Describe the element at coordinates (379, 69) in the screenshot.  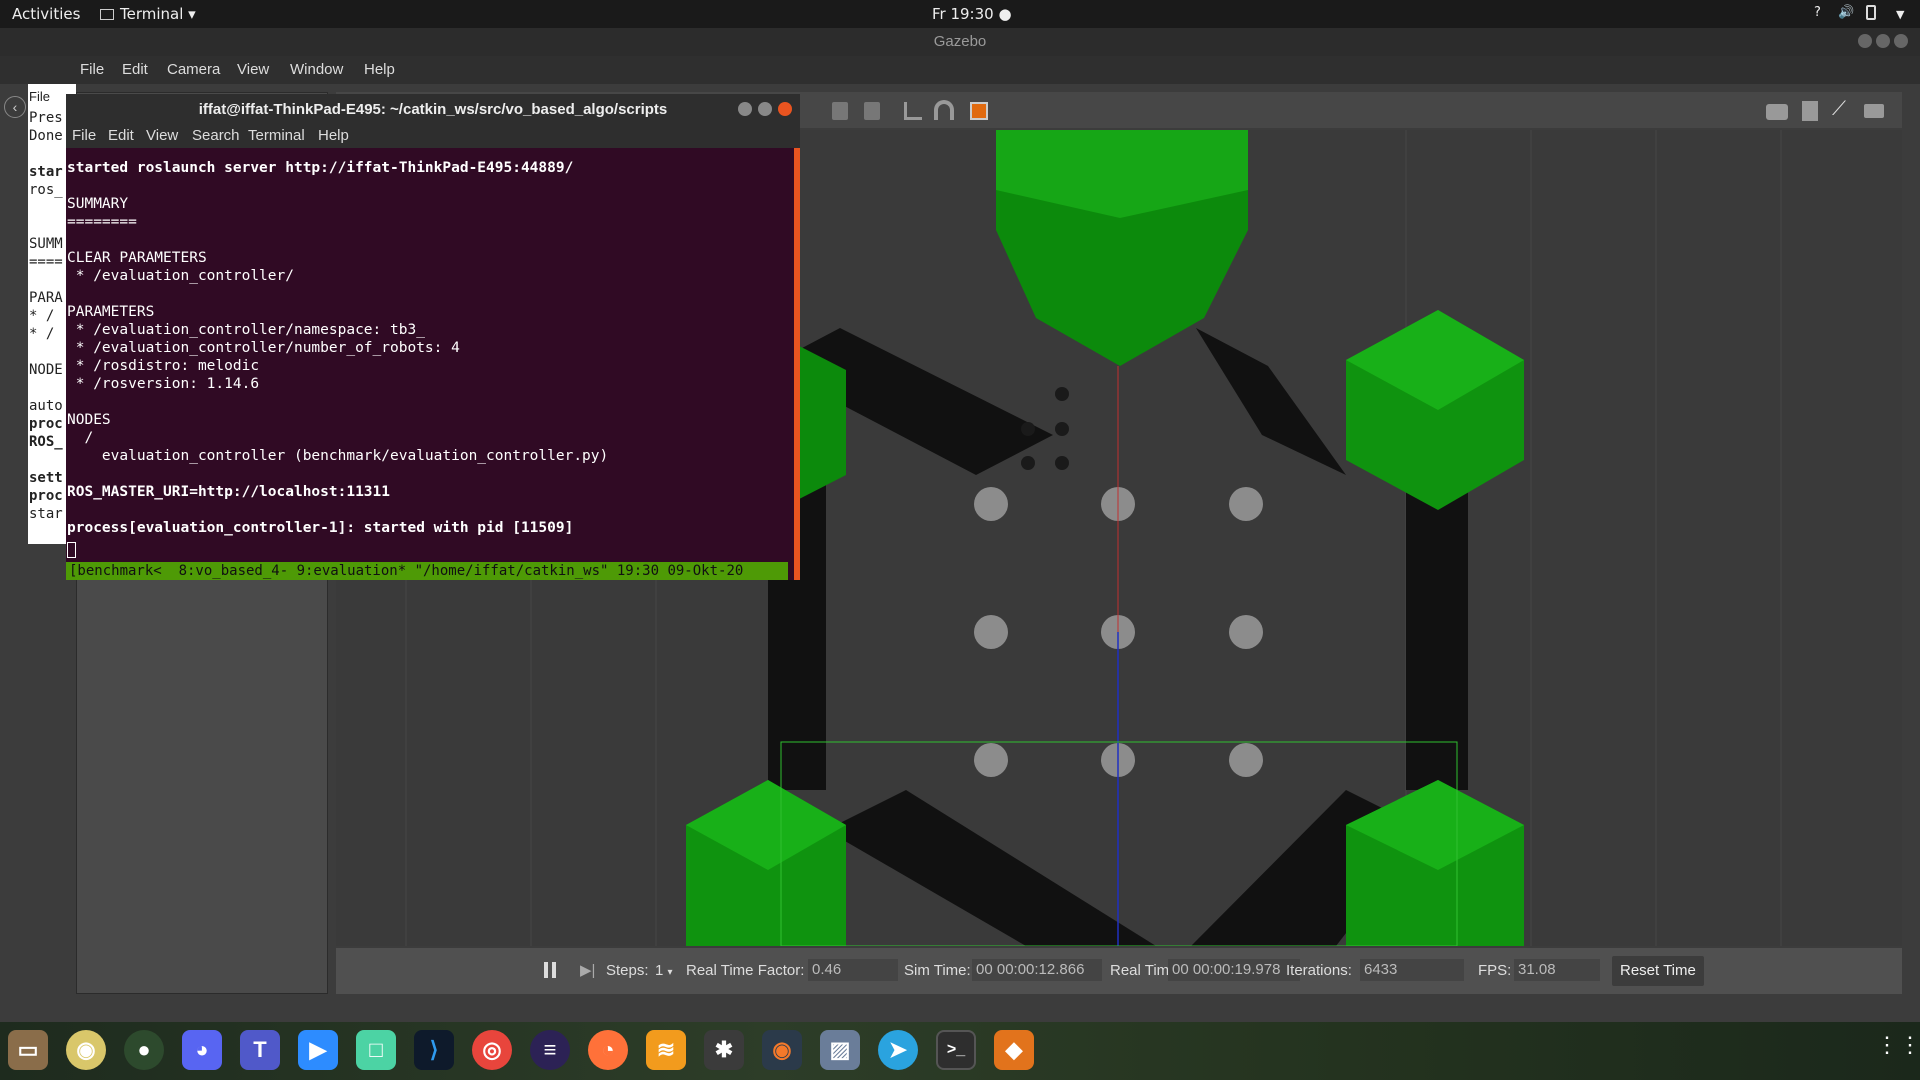
I see `menu-help: Help` at that location.